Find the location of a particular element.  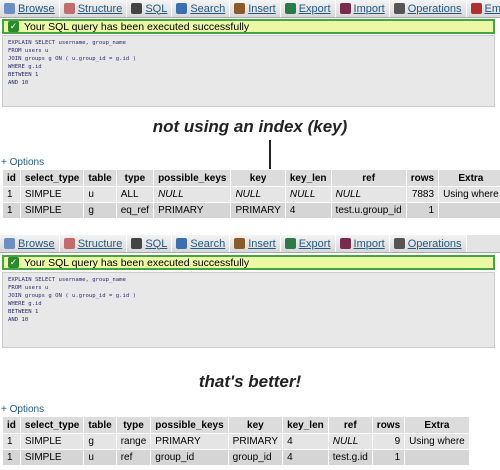

tab-label: Structure is located at coordinates (100, 243).